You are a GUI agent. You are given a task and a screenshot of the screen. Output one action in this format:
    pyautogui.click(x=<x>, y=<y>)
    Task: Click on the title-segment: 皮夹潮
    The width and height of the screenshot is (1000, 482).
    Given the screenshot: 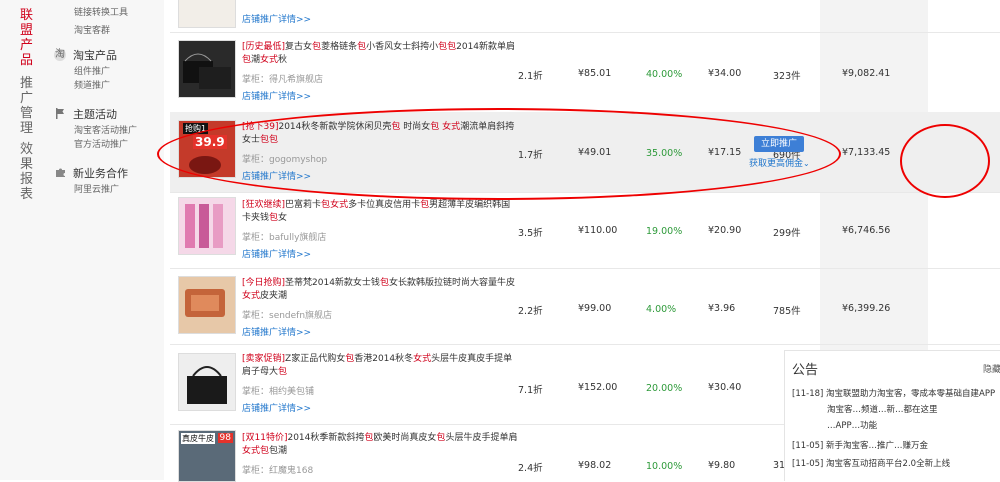 What is the action you would take?
    pyautogui.click(x=274, y=296)
    